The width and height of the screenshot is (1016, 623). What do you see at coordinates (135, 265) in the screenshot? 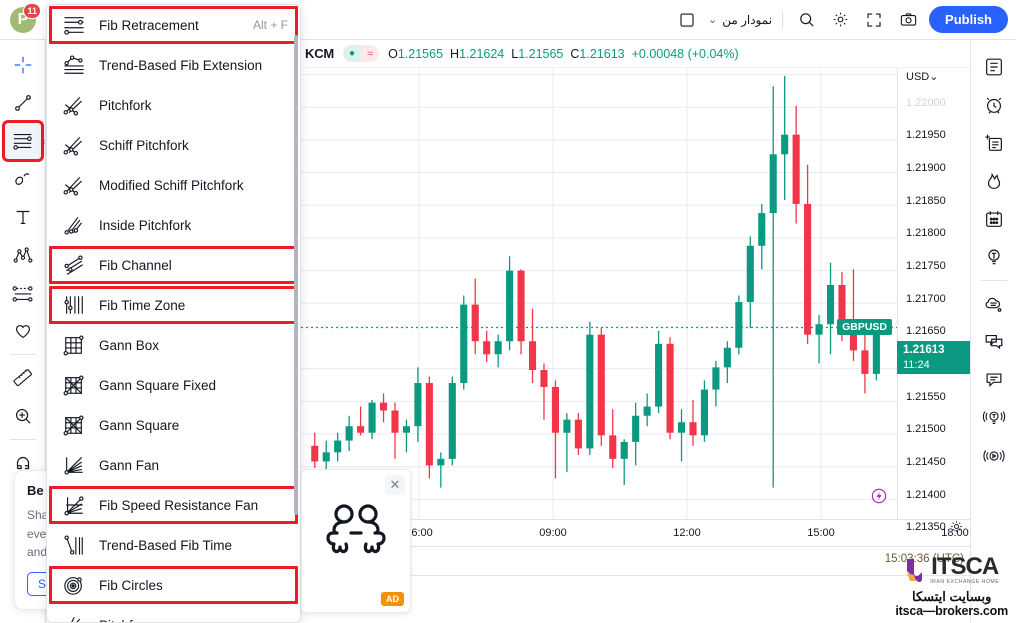
I see `fib-menu-item-label: Fib Channel` at bounding box center [135, 265].